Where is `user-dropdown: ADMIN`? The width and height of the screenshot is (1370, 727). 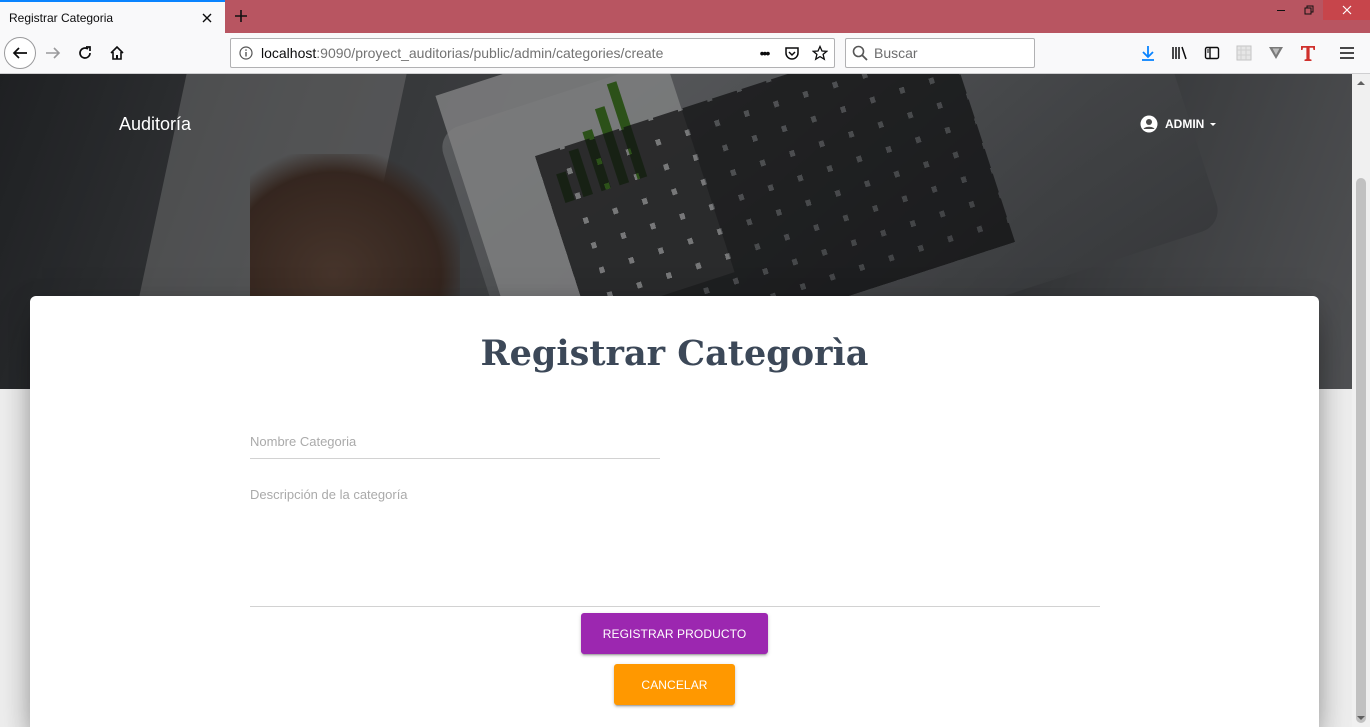
user-dropdown: ADMIN is located at coordinates (1179, 124).